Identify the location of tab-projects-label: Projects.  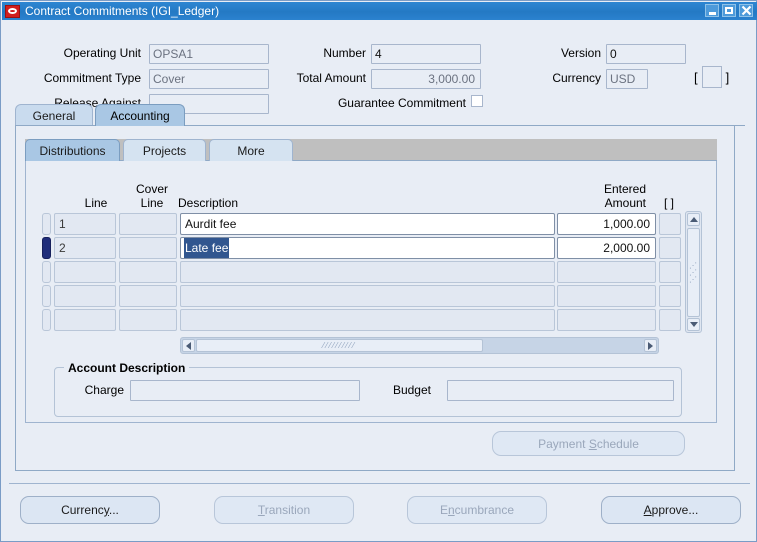
(164, 150).